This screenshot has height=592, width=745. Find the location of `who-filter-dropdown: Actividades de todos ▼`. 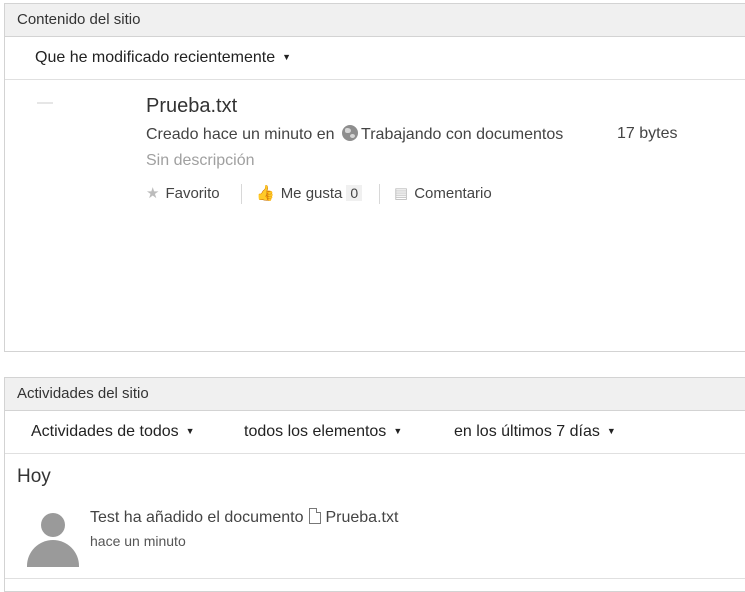

who-filter-dropdown: Actividades de todos ▼ is located at coordinates (113, 432).